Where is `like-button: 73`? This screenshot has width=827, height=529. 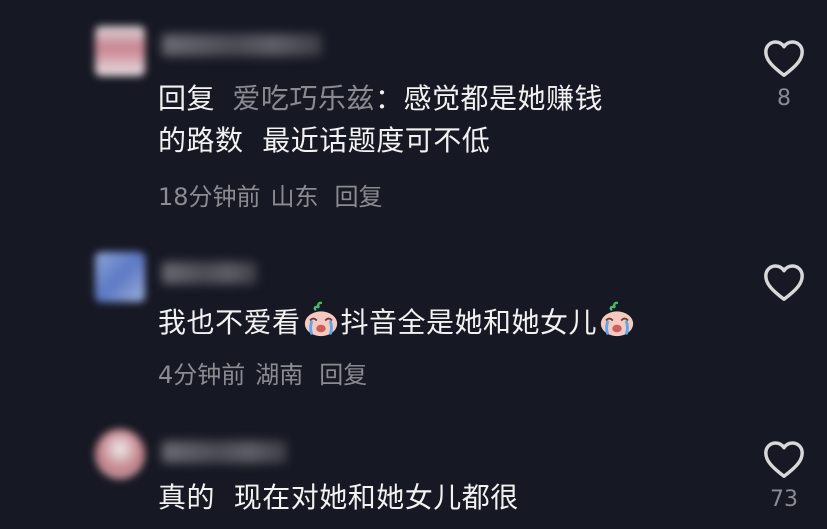
like-button: 73 is located at coordinates (784, 475).